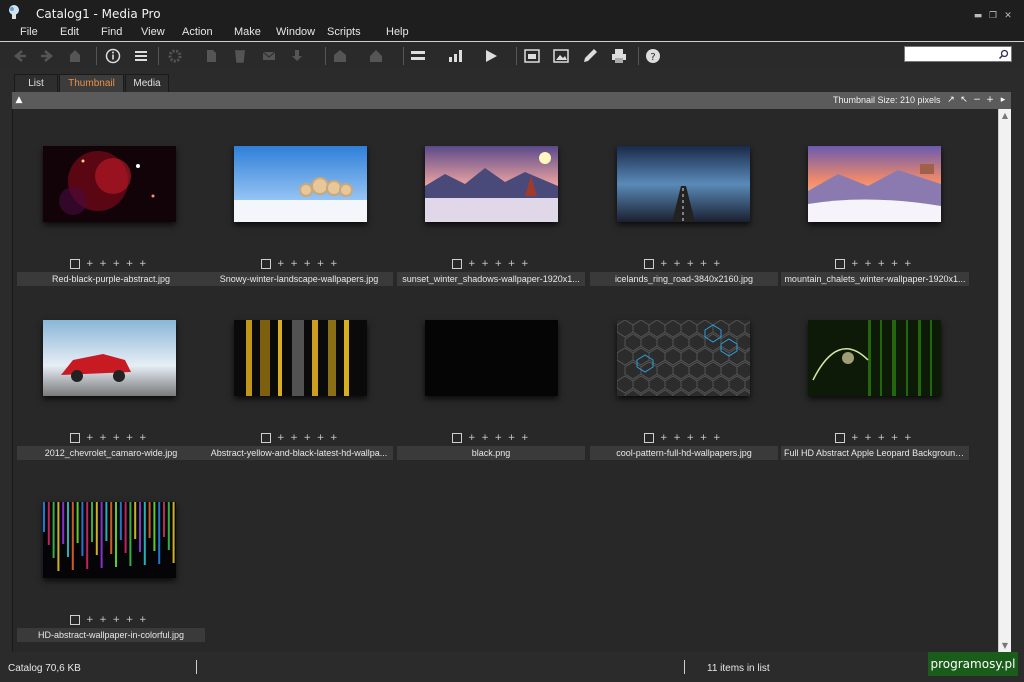 This screenshot has height=682, width=1024. Describe the element at coordinates (512, 41) in the screenshot. I see `menu-divider` at that location.